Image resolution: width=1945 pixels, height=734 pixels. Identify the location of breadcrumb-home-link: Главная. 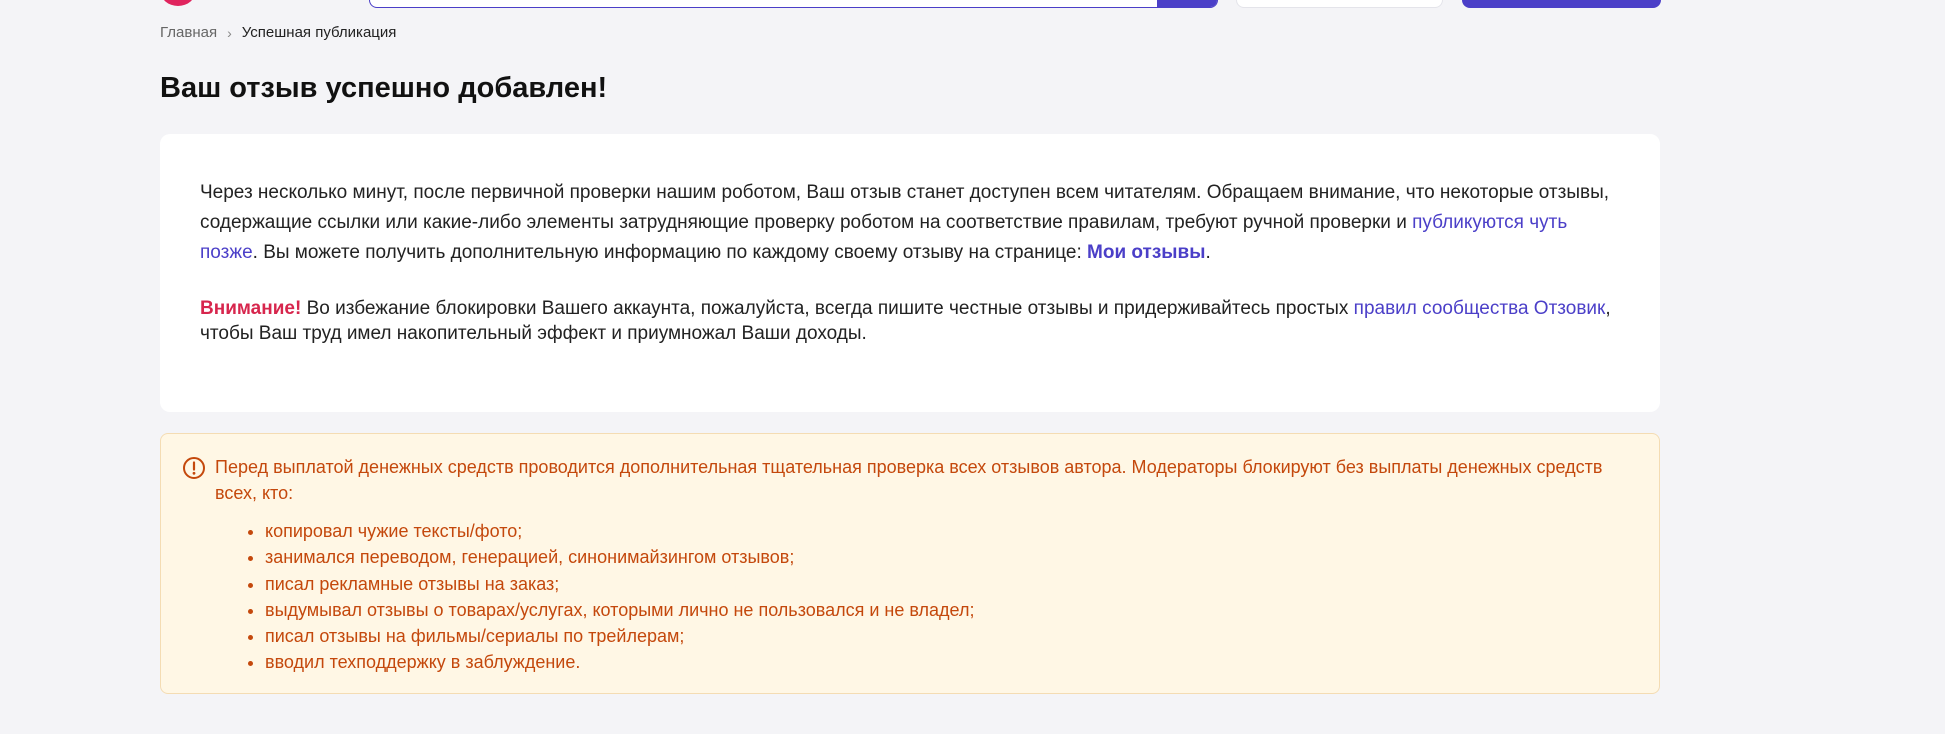
(188, 32).